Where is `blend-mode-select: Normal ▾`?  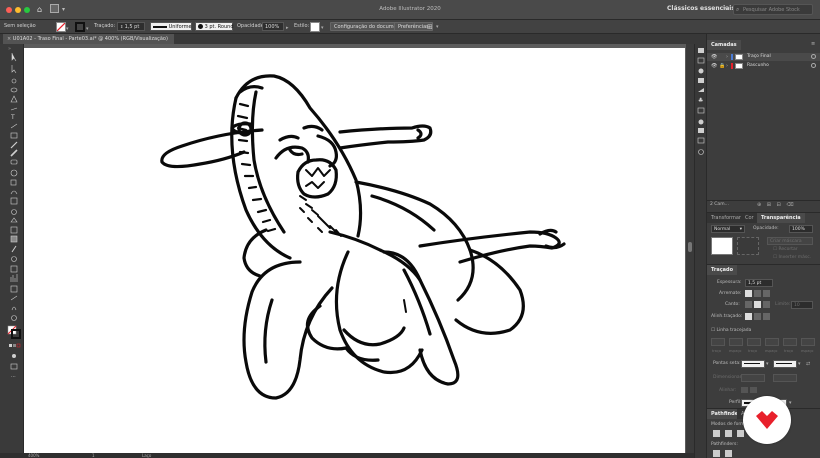
blend-mode-select: Normal ▾ is located at coordinates (728, 229).